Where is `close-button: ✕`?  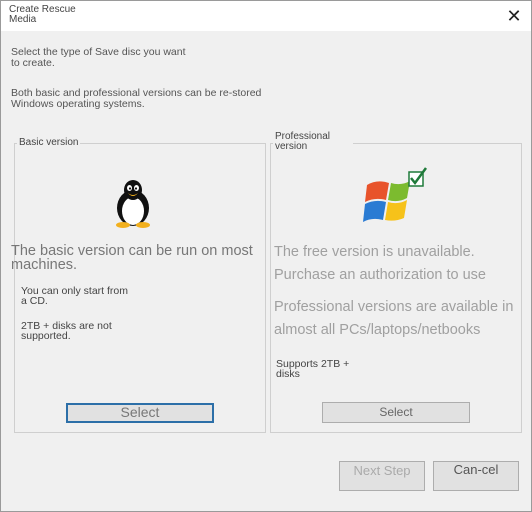 close-button: ✕ is located at coordinates (514, 16).